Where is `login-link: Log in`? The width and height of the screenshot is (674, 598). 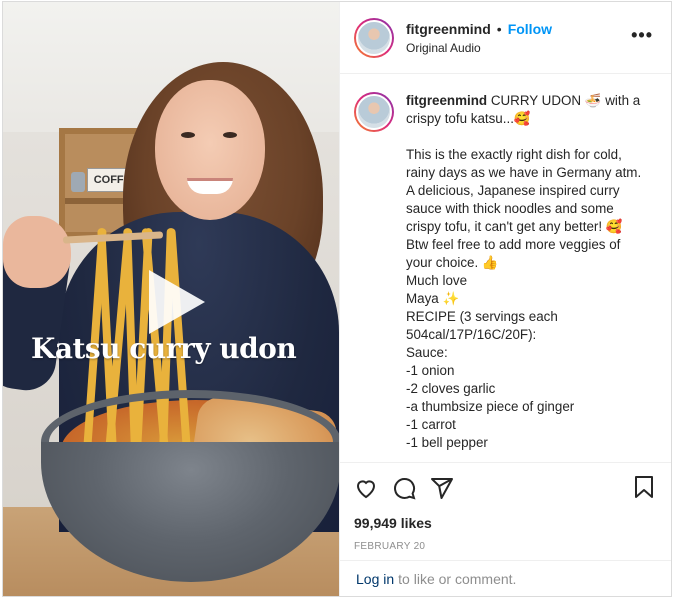 login-link: Log in is located at coordinates (375, 579).